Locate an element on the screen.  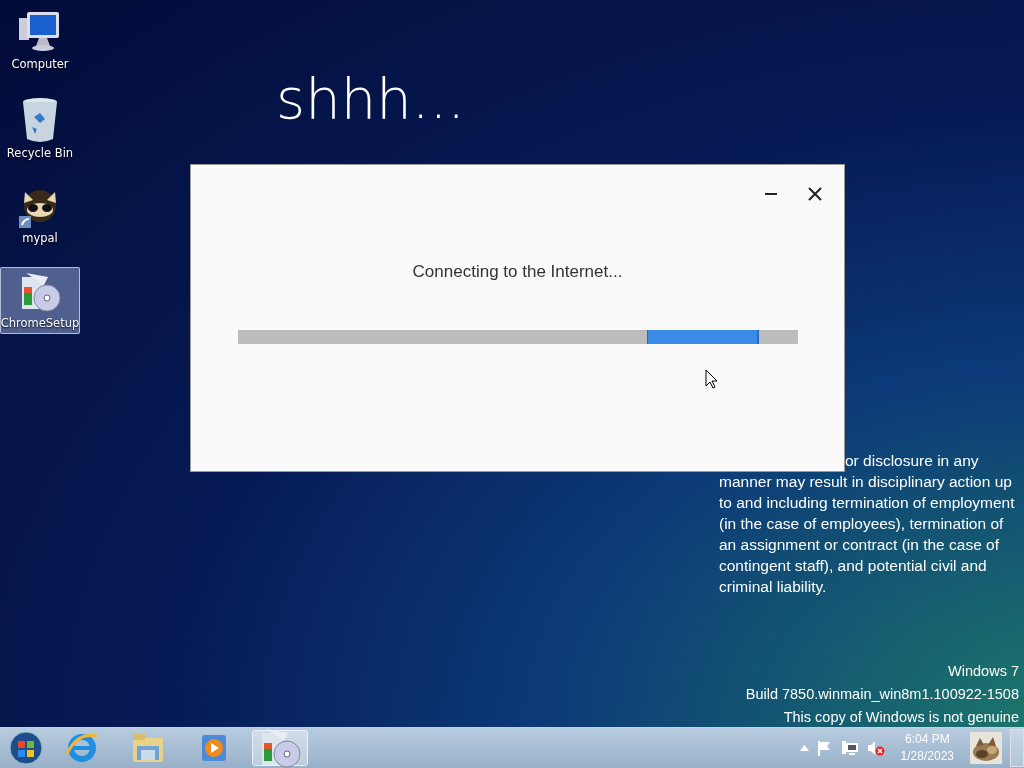
media-player-icon is located at coordinates (214, 748).